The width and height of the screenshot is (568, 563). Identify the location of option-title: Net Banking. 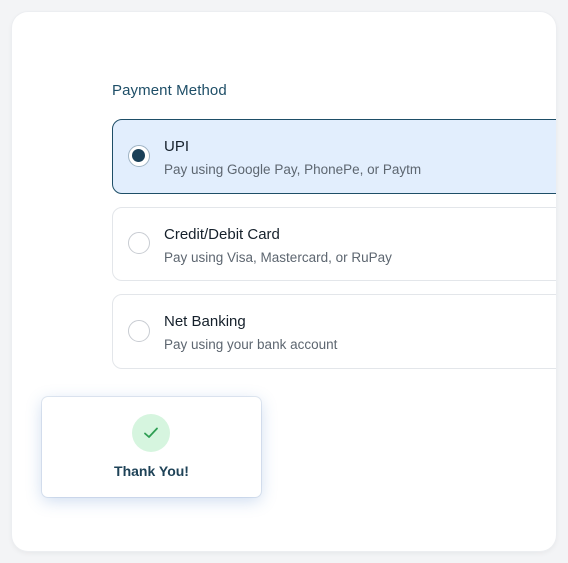
(205, 321).